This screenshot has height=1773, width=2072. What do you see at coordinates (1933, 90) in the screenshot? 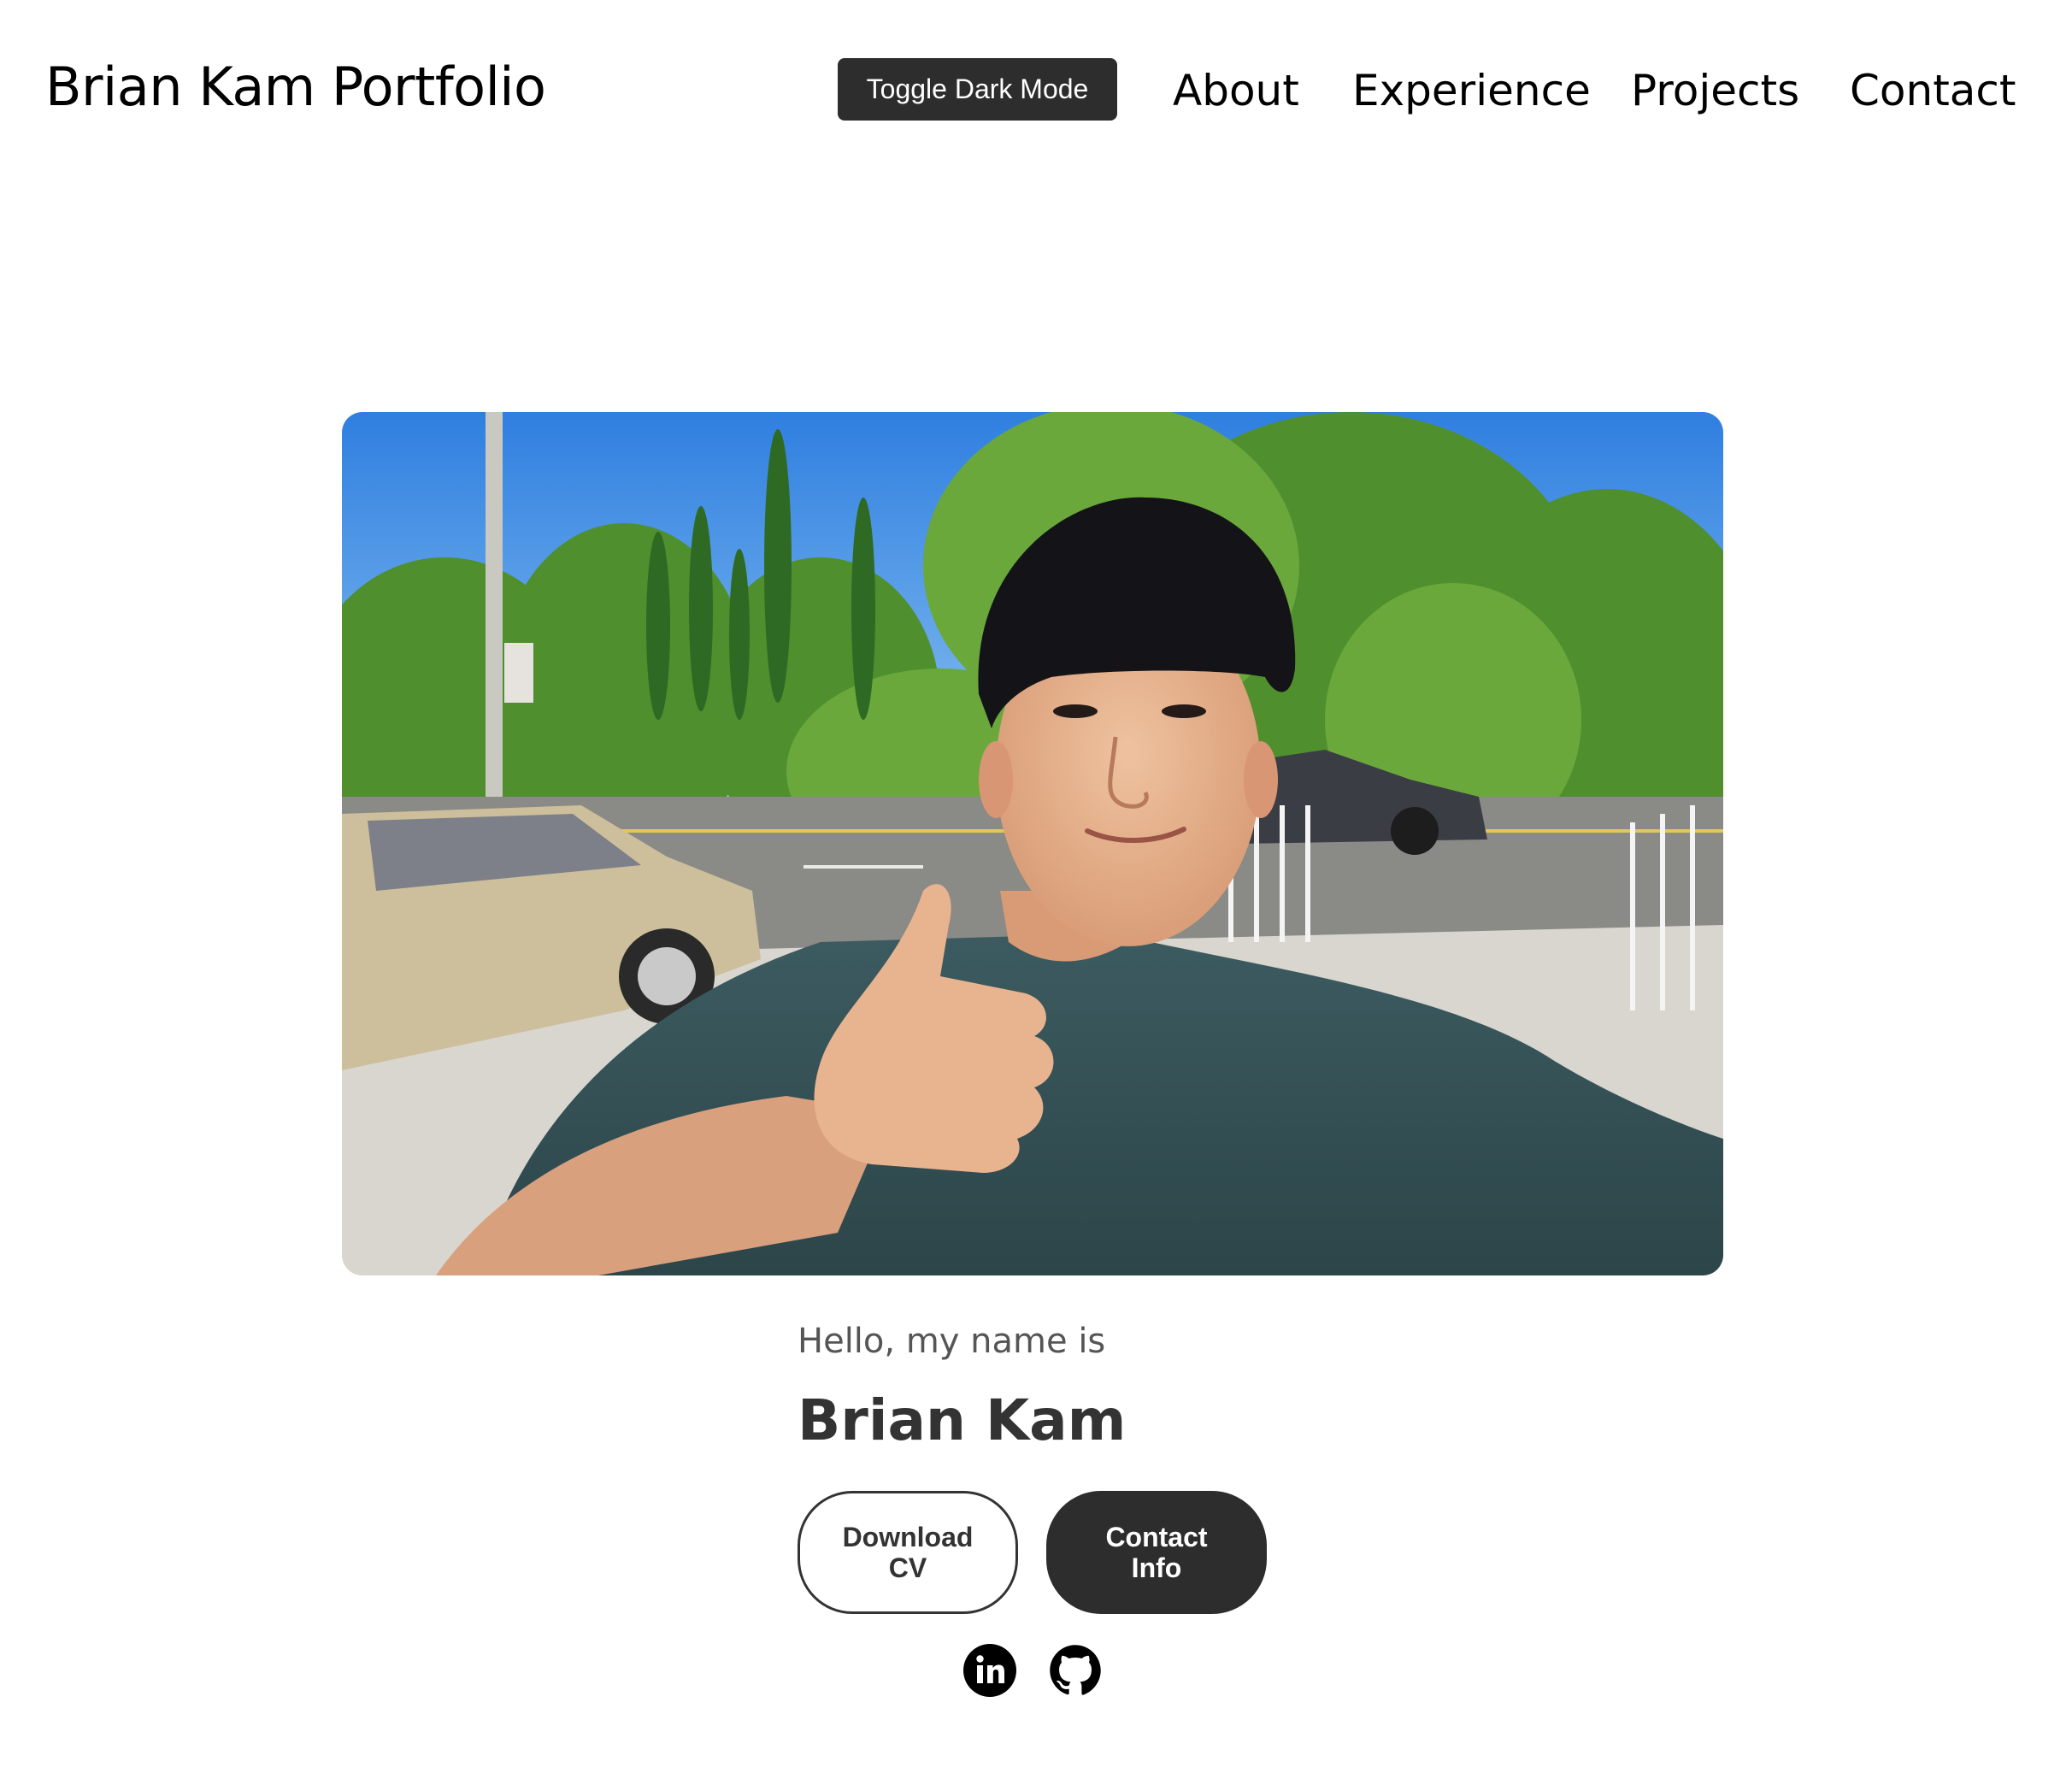
I see `nav-link-contact: Contact` at bounding box center [1933, 90].